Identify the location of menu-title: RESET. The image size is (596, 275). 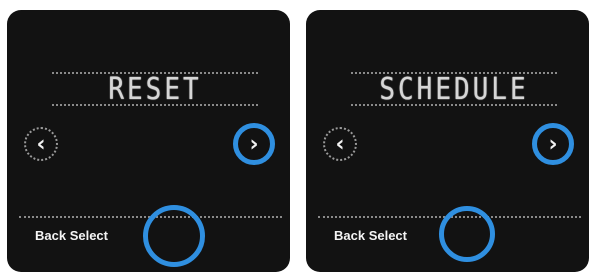
(155, 90).